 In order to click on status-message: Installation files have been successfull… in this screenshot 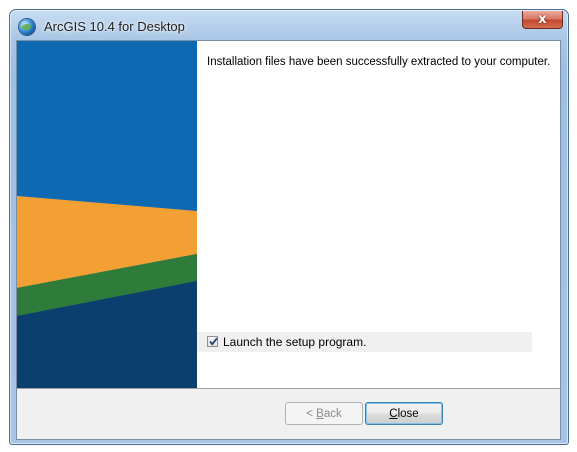, I will do `click(379, 62)`.